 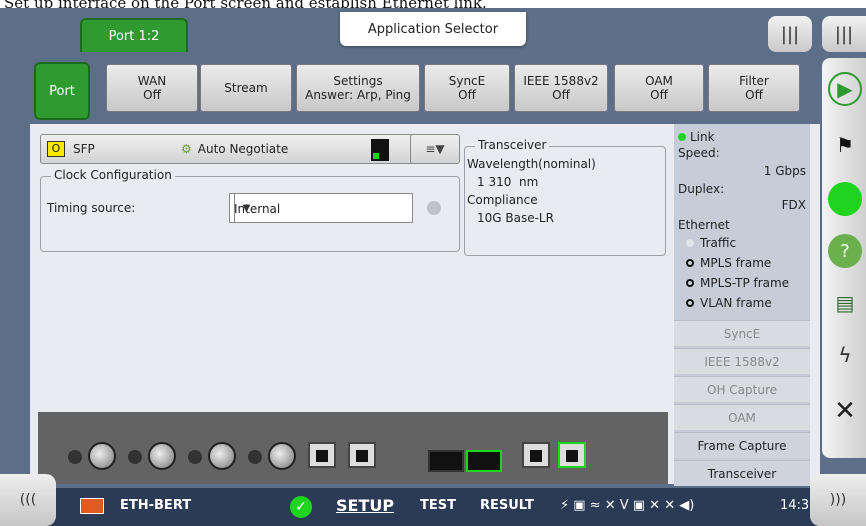 What do you see at coordinates (467, 81) in the screenshot?
I see `tab-synce-label: SyncE` at bounding box center [467, 81].